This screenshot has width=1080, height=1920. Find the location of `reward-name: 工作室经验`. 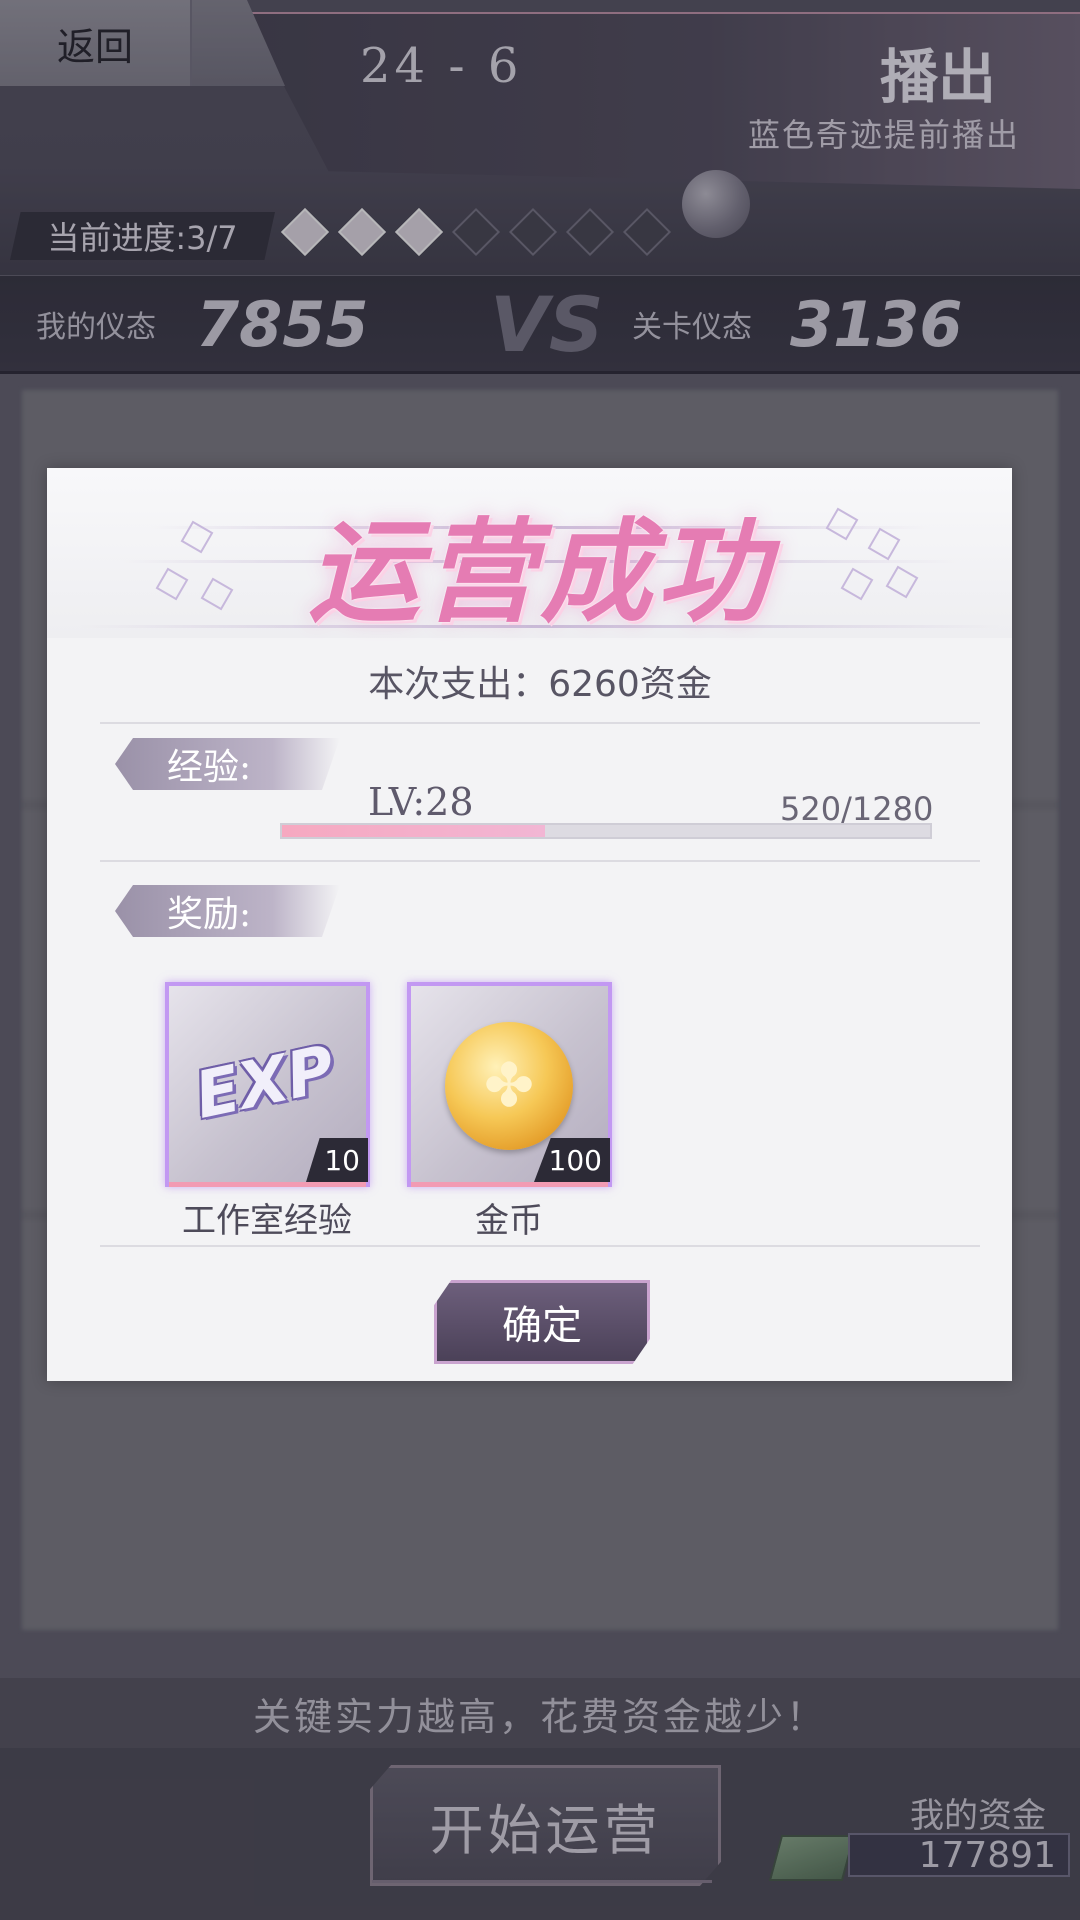

reward-name: 工作室经验 is located at coordinates (267, 1221).